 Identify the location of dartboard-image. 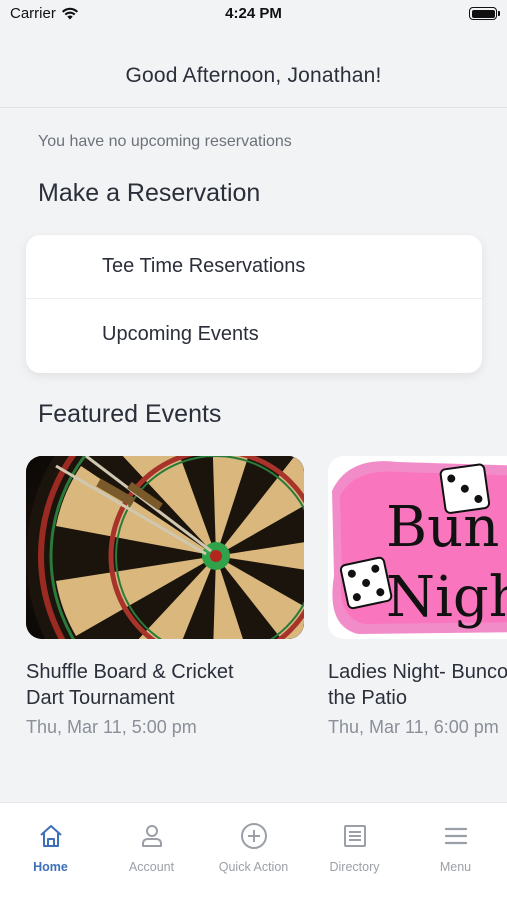
(165, 547).